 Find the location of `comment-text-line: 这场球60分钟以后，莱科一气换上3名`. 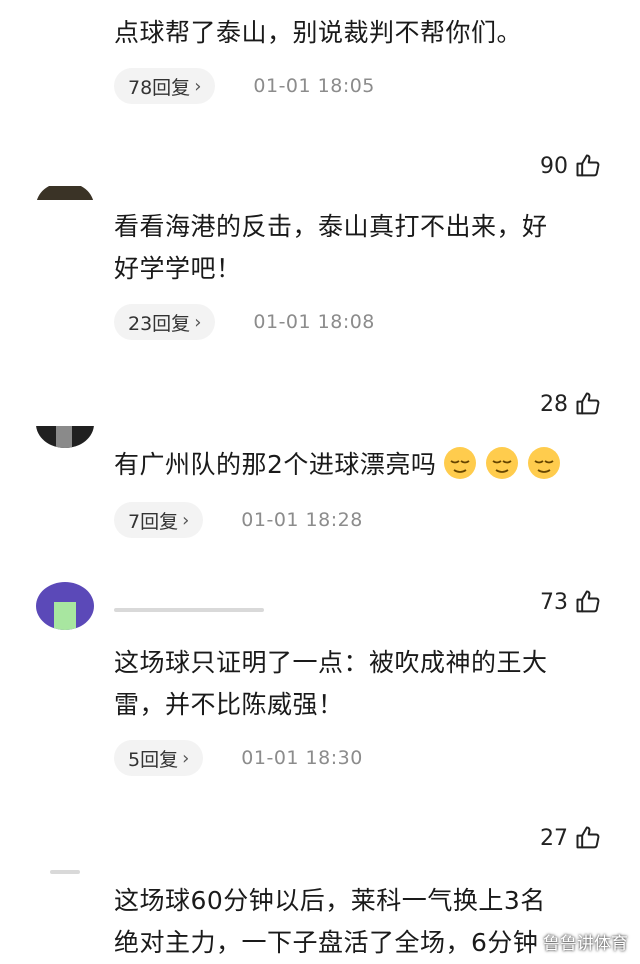

comment-text-line: 这场球60分钟以后，莱科一气换上3名 is located at coordinates (330, 900).